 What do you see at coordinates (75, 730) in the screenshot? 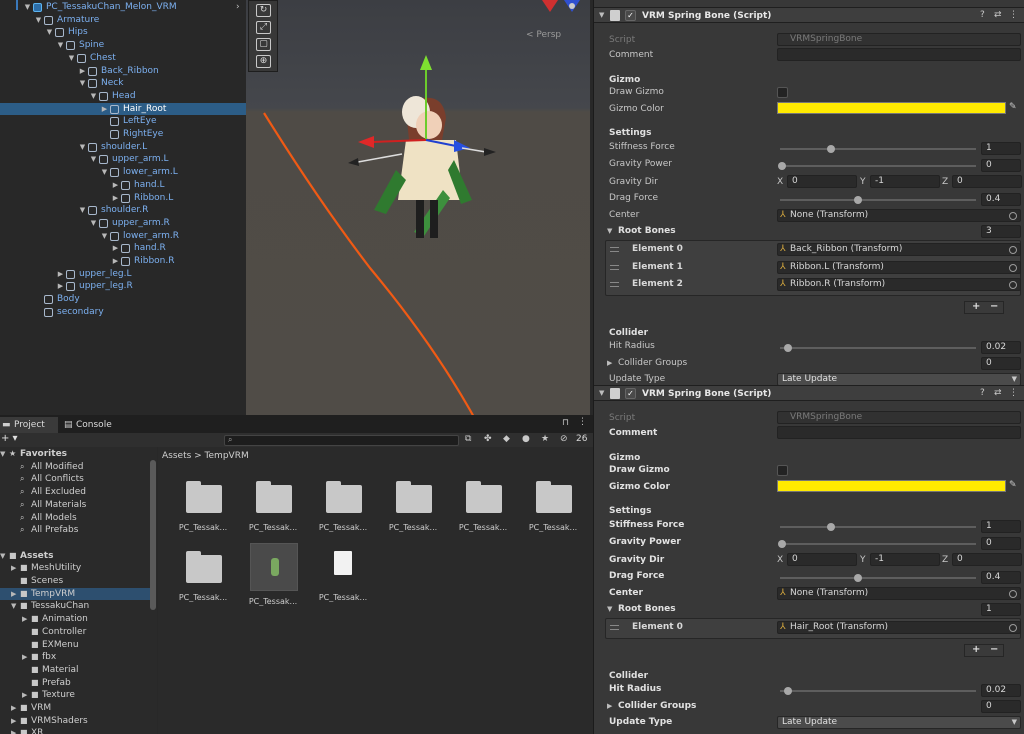
I see `project-tree-item: ▶ ■ XR` at bounding box center [75, 730].